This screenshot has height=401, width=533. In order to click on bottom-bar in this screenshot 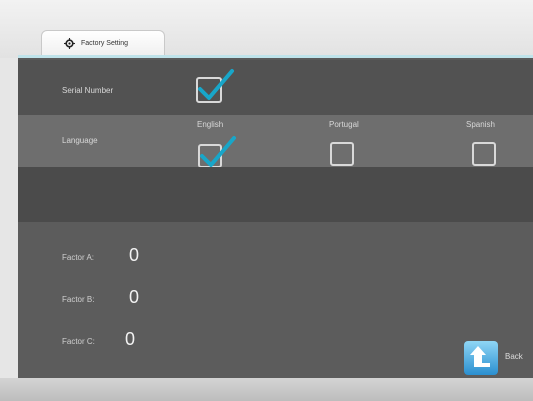, I will do `click(266, 389)`.